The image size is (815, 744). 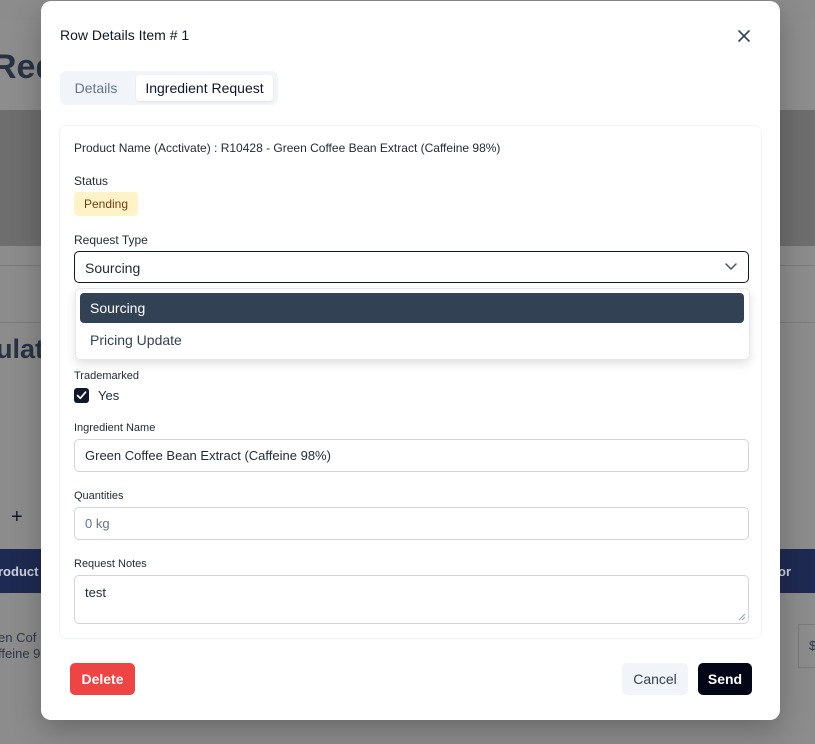 I want to click on cancel-button: Cancel, so click(x=655, y=679).